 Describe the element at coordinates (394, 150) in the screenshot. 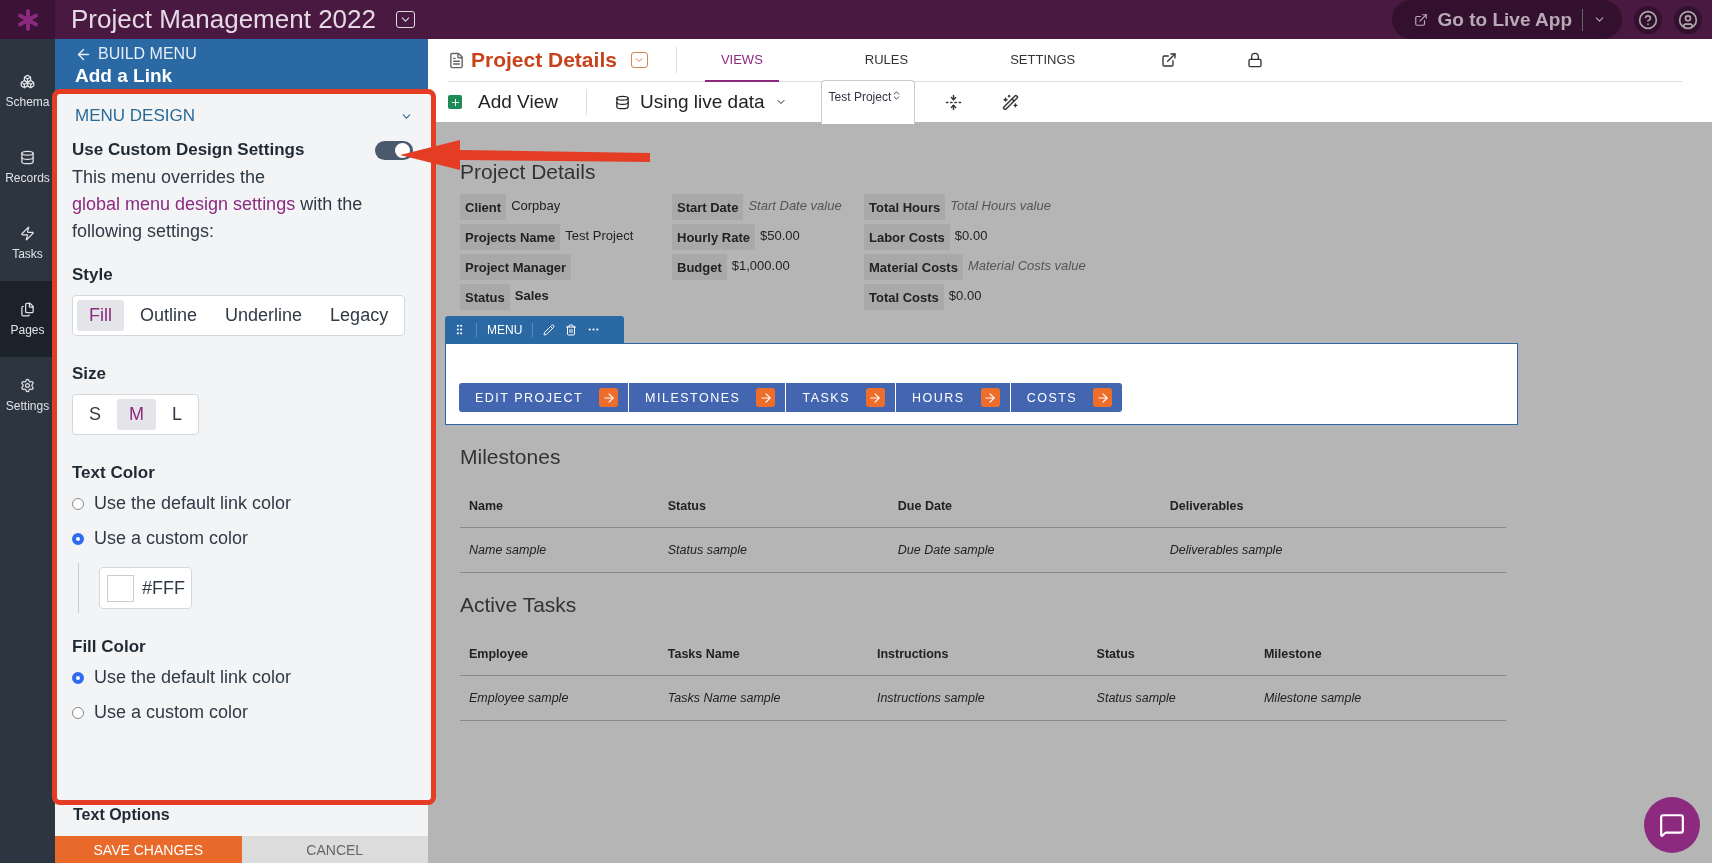

I see `custom-design-toggle` at that location.